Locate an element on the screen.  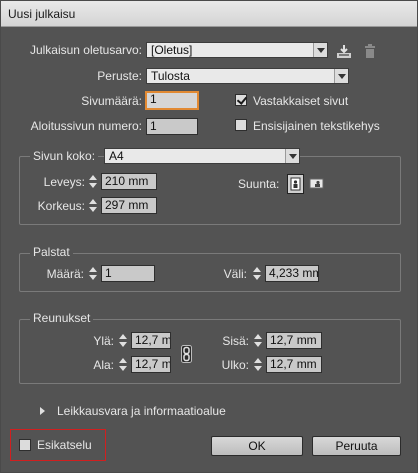
margin-bottom-stepper is located at coordinates (123, 364).